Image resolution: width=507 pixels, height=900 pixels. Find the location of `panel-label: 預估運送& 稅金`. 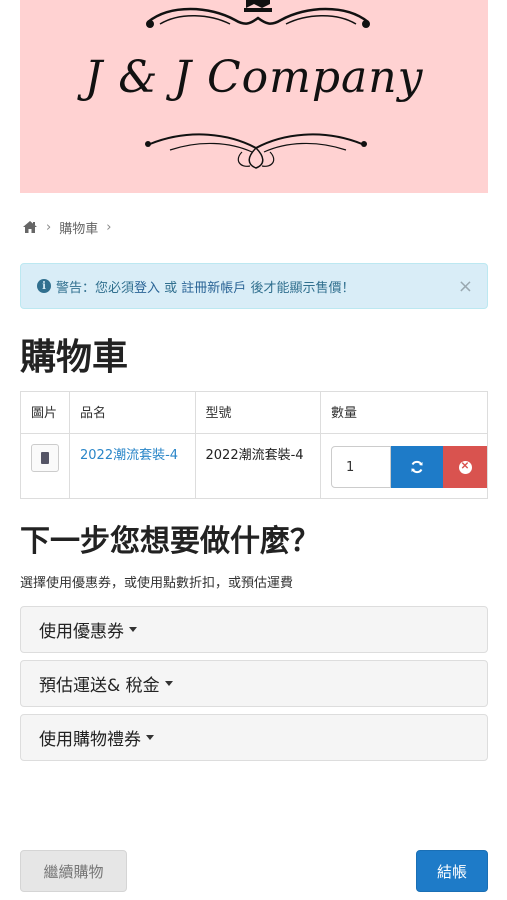

panel-label: 預估運送& 稅金 is located at coordinates (99, 686).